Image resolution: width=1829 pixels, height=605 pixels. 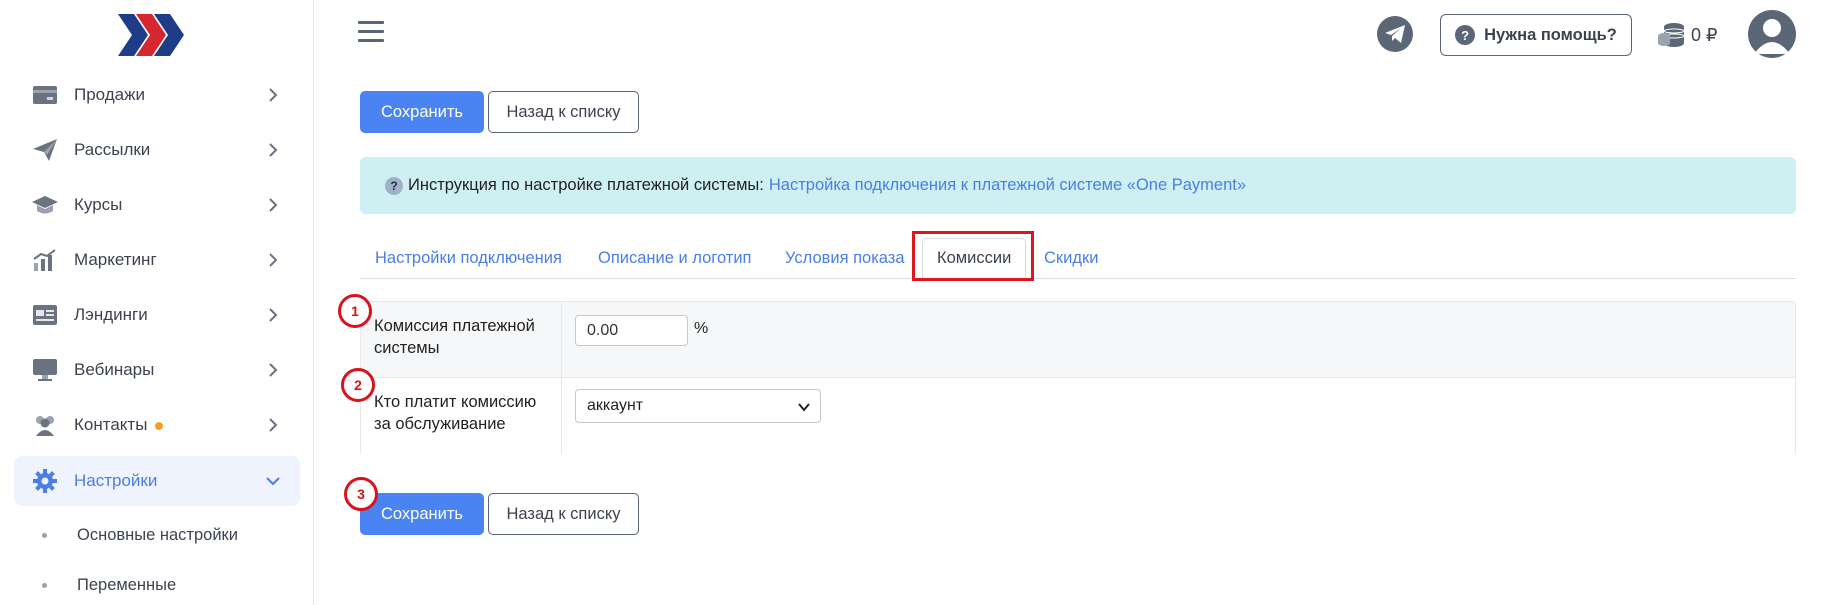 What do you see at coordinates (701, 328) in the screenshot?
I see `percent-unit: %` at bounding box center [701, 328].